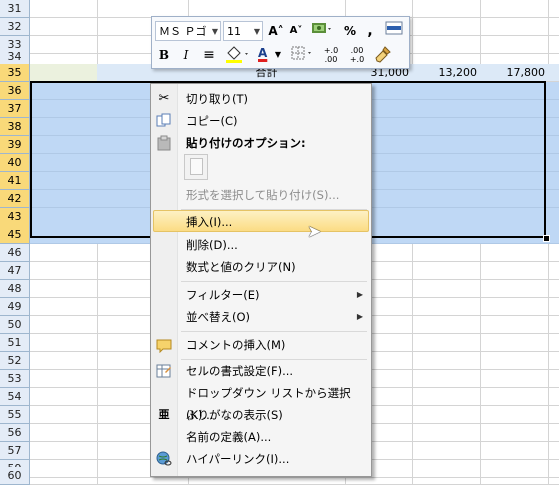 Image resolution: width=559 pixels, height=485 pixels. What do you see at coordinates (164, 121) in the screenshot?
I see `copy-icon` at bounding box center [164, 121].